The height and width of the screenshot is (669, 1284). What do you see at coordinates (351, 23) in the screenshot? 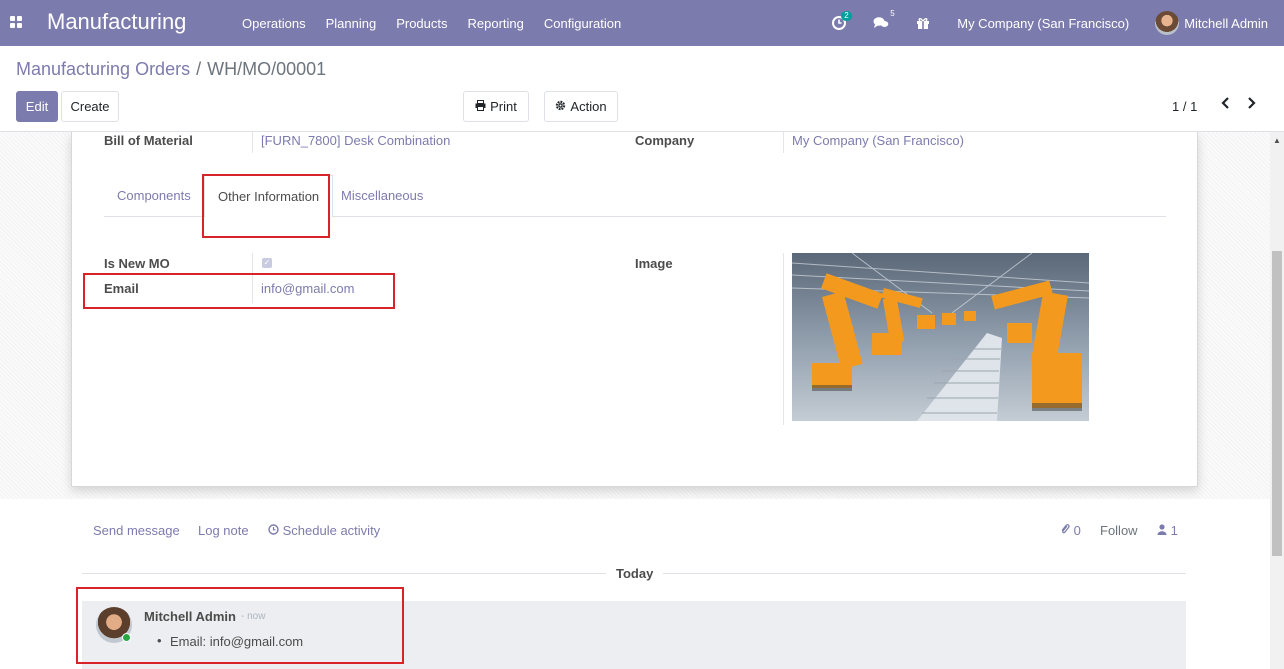
I see `menu-planning: Planning` at bounding box center [351, 23].